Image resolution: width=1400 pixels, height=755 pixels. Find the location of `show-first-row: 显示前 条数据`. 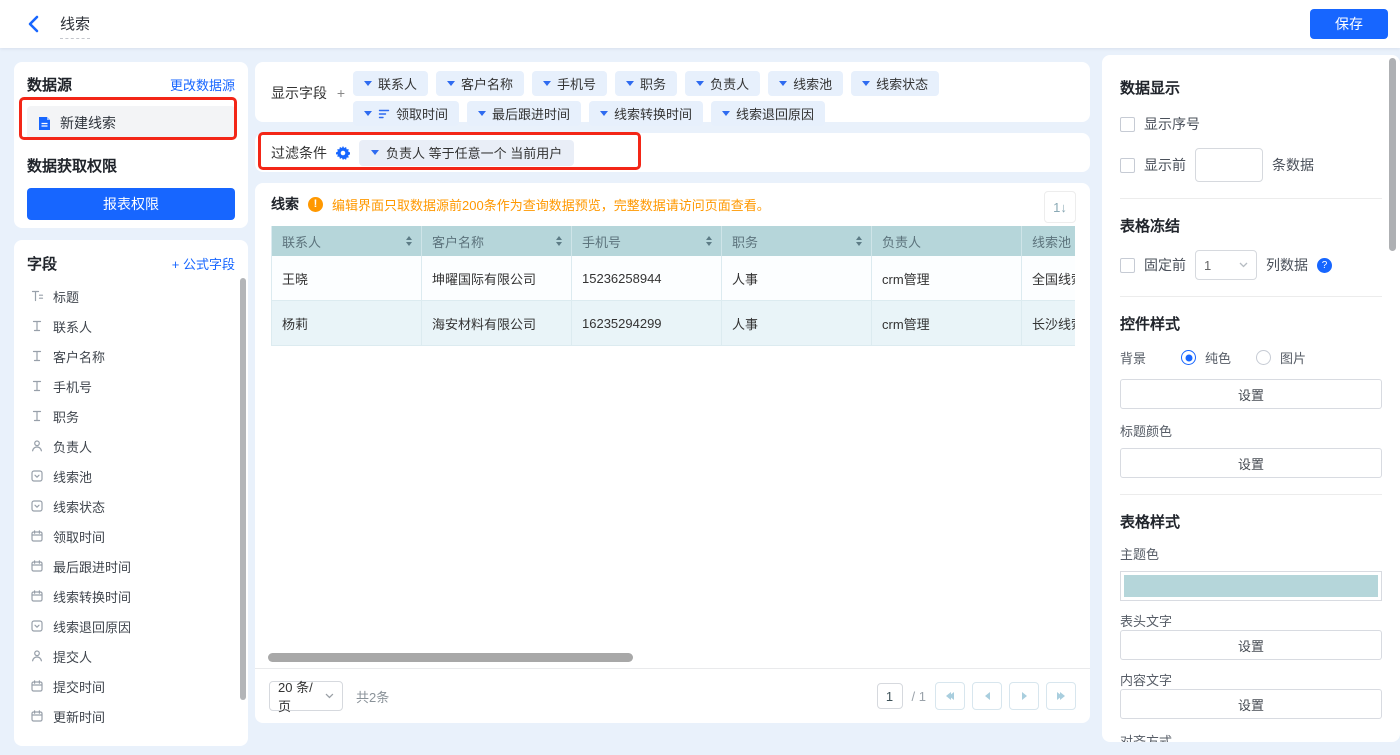

show-first-row: 显示前 条数据 is located at coordinates (1251, 165).